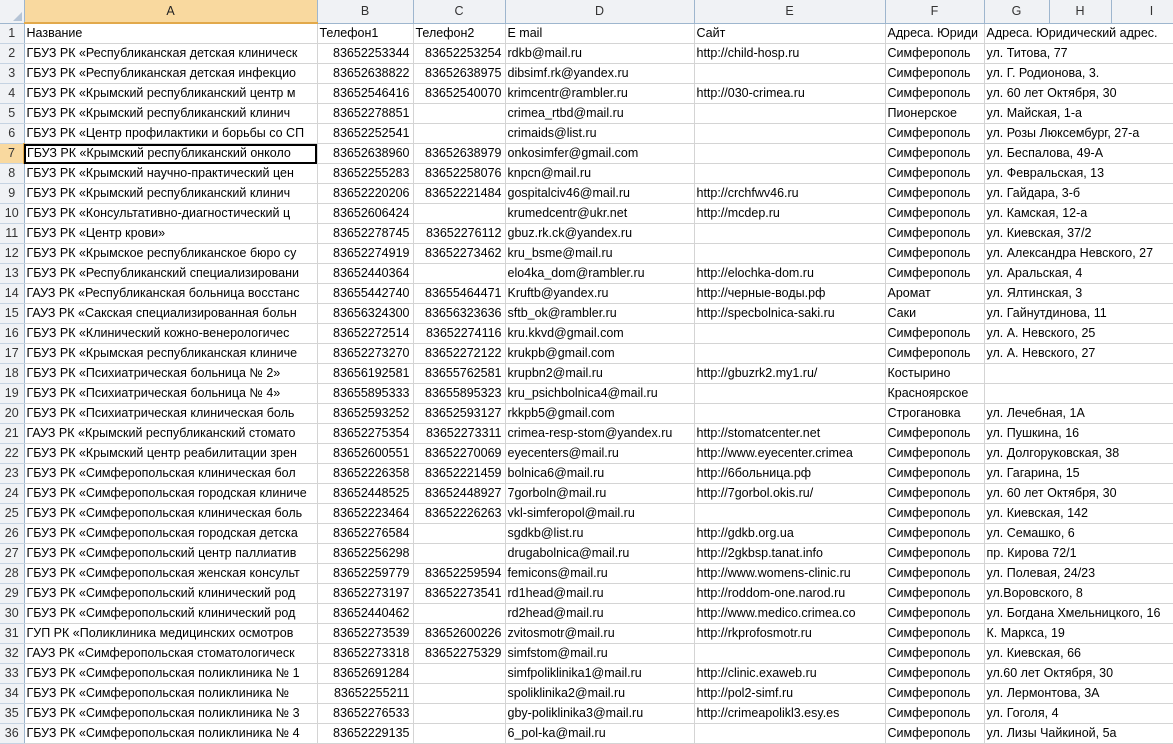 The height and width of the screenshot is (744, 1173). Describe the element at coordinates (12, 713) in the screenshot. I see `row-header: 35` at that location.